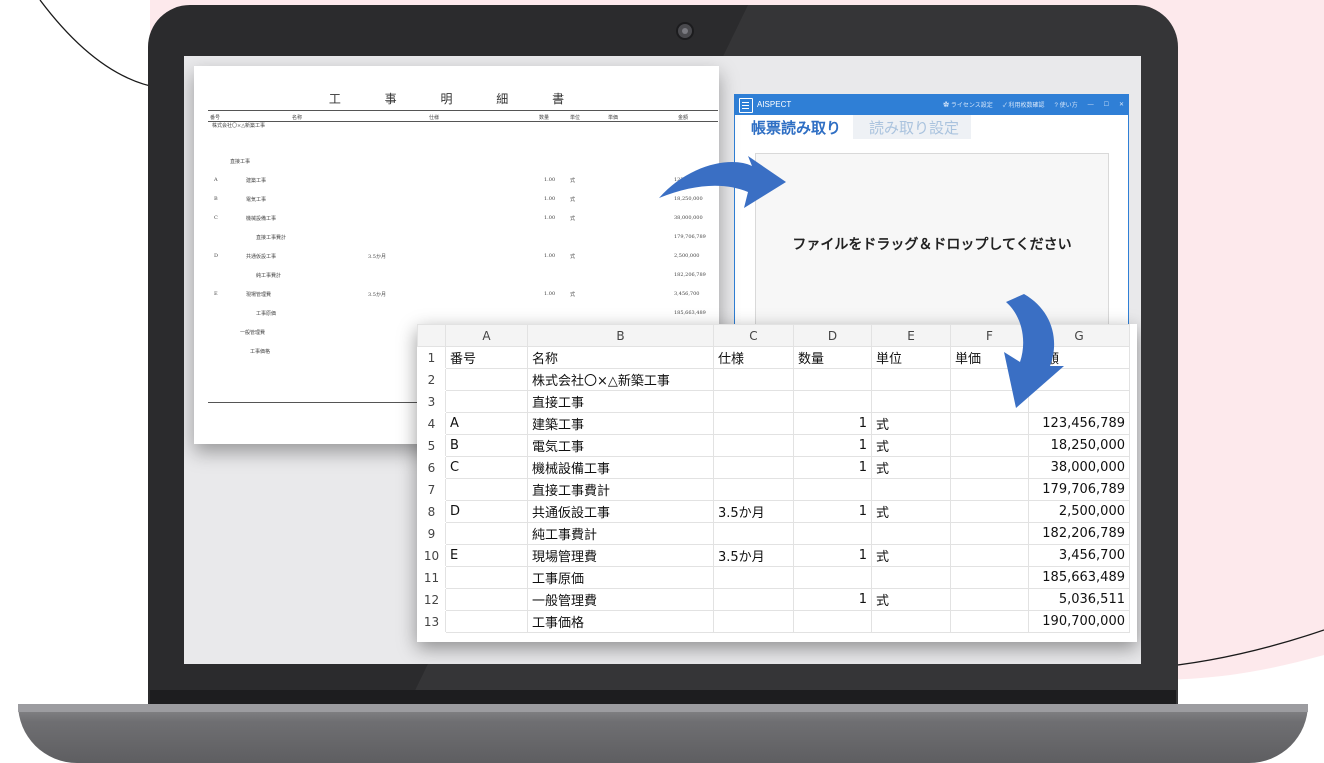 Image resolution: width=1324 pixels, height=763 pixels. Describe the element at coordinates (486, 423) in the screenshot. I see `cell-a4: A` at that location.